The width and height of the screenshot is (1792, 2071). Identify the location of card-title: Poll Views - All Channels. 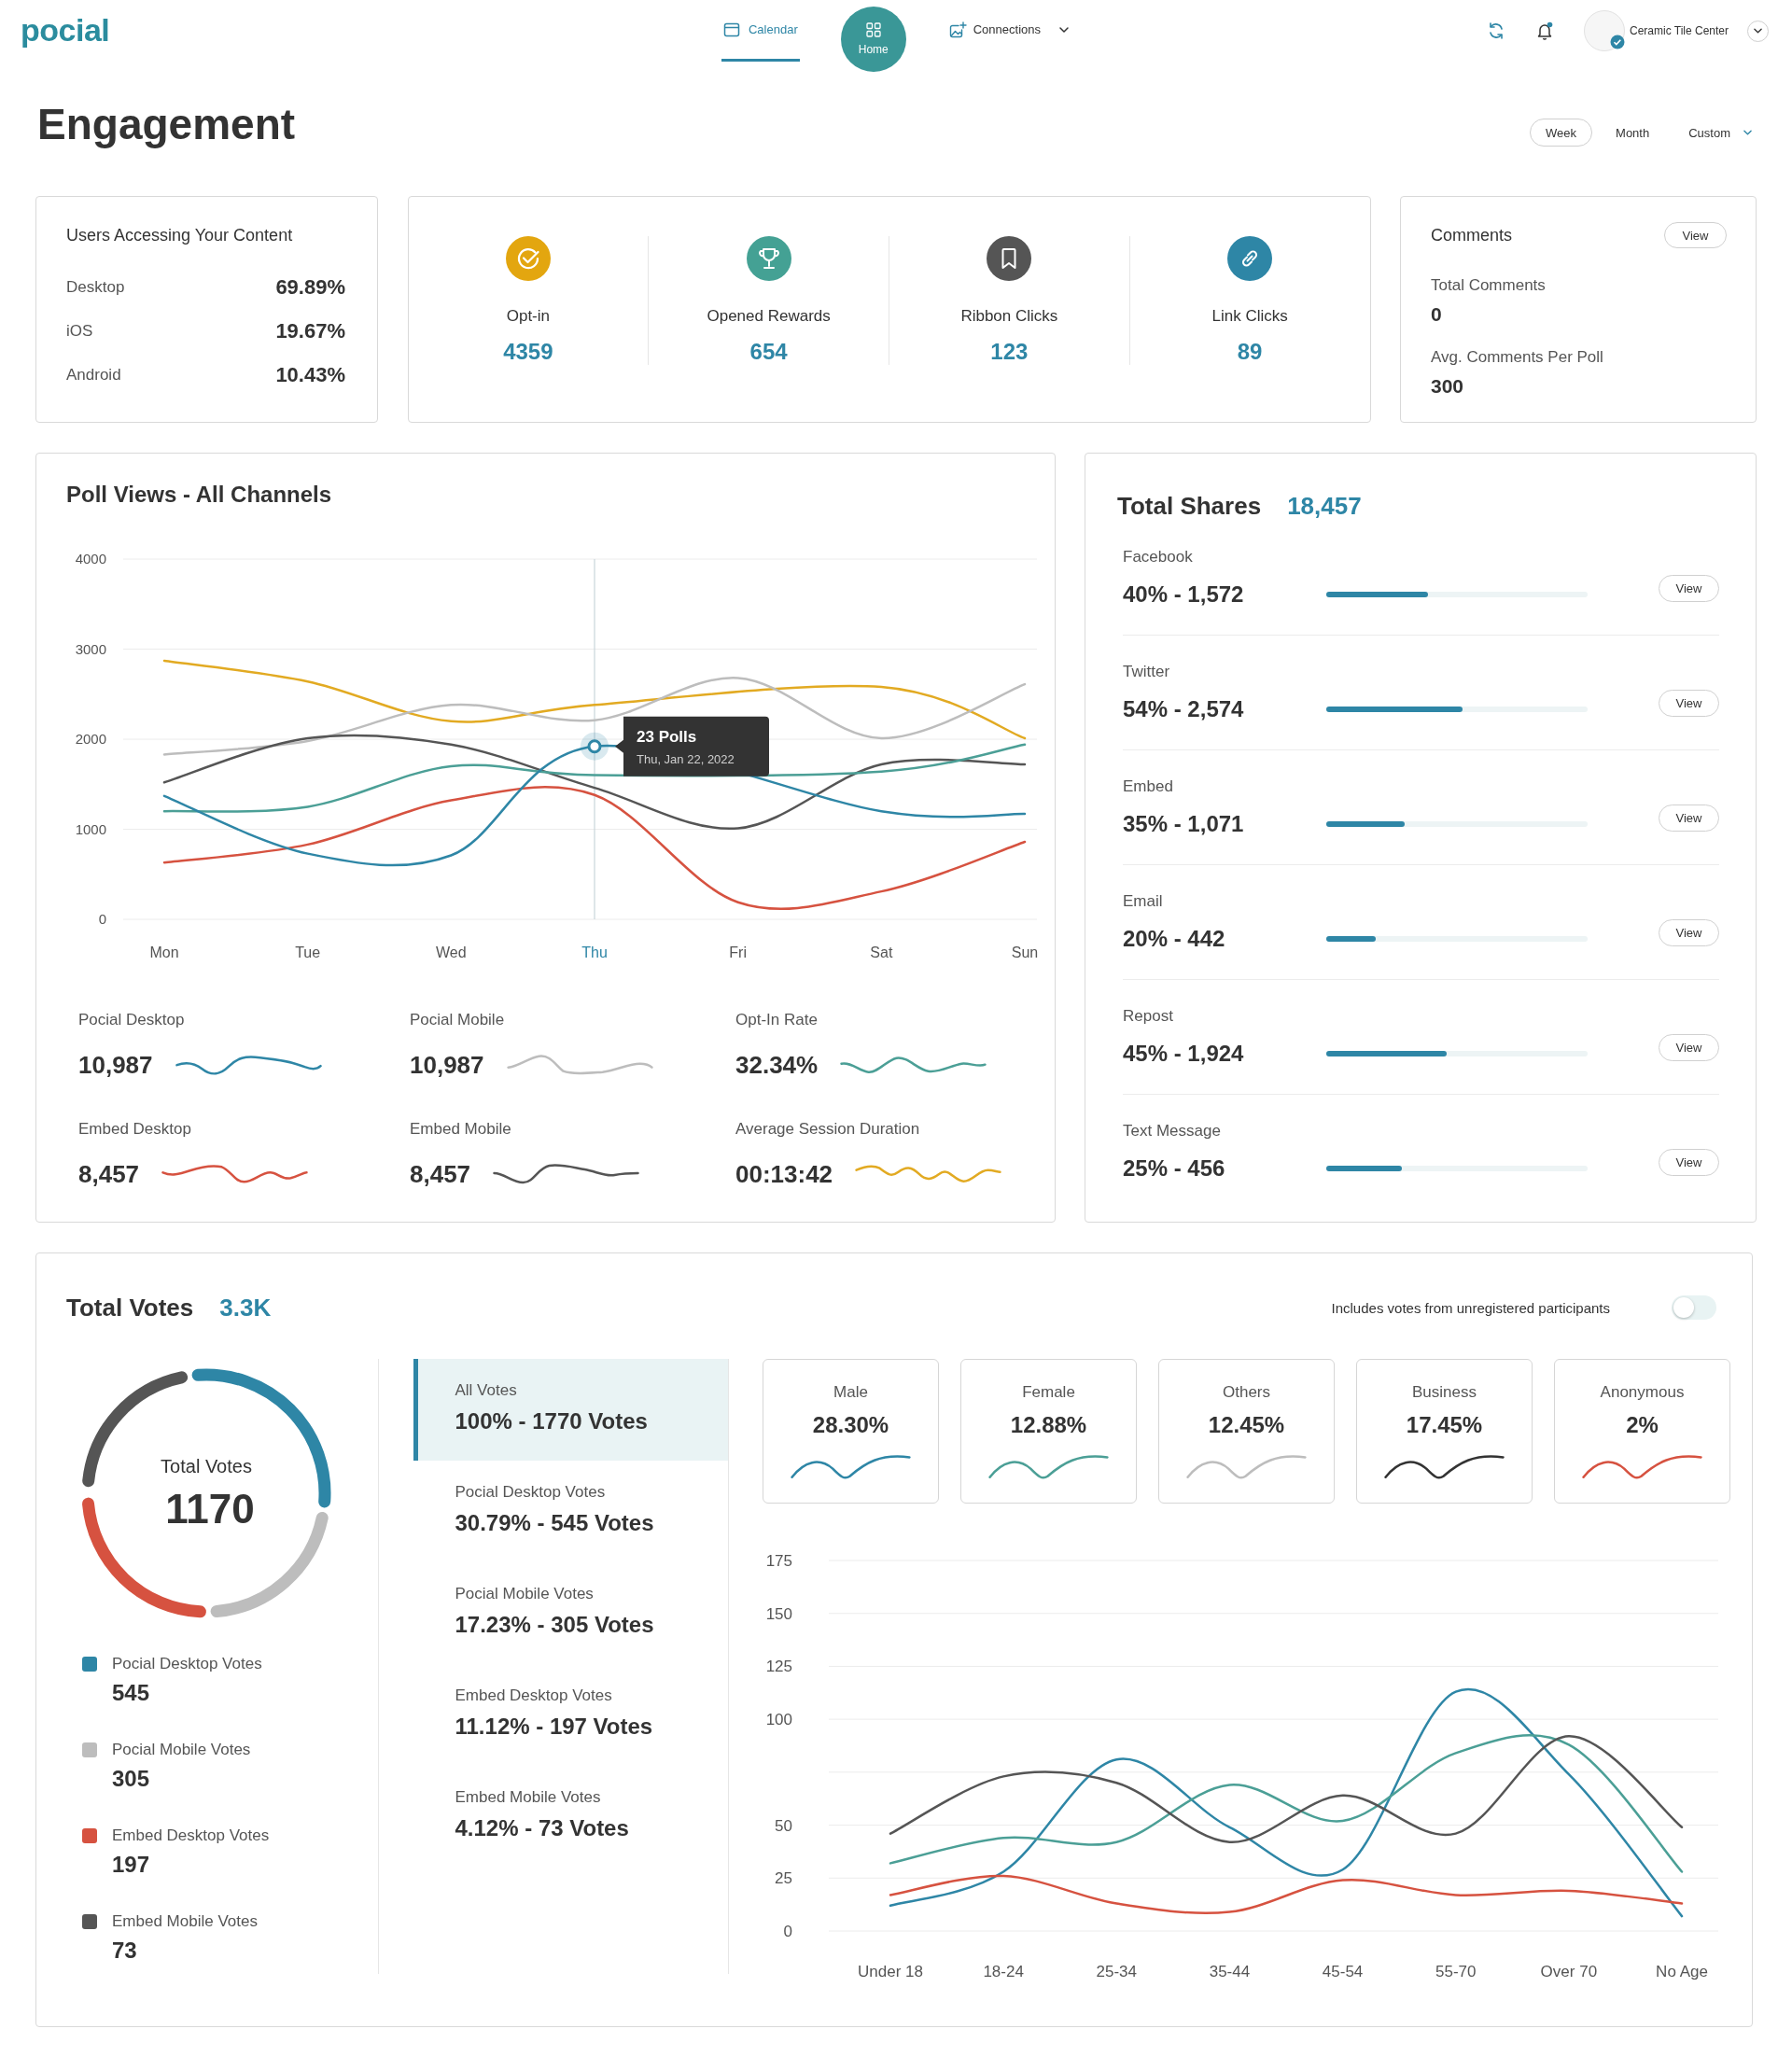
(199, 495).